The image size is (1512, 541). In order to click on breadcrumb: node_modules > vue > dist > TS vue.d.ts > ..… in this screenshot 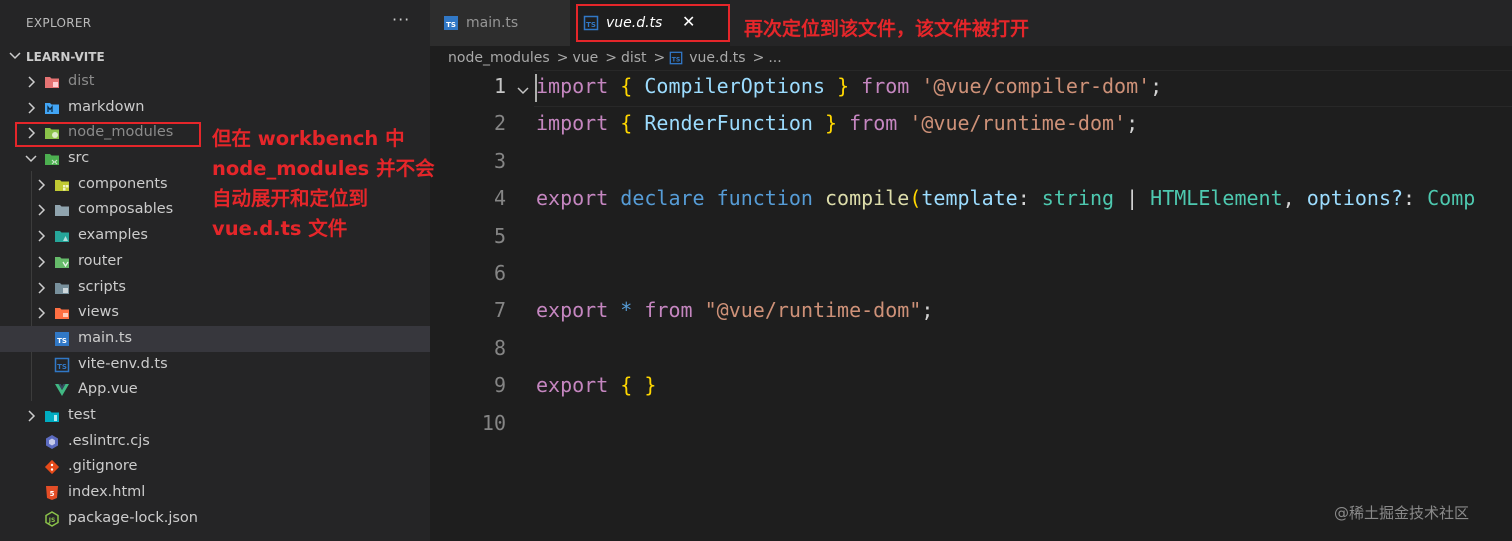, I will do `click(616, 58)`.